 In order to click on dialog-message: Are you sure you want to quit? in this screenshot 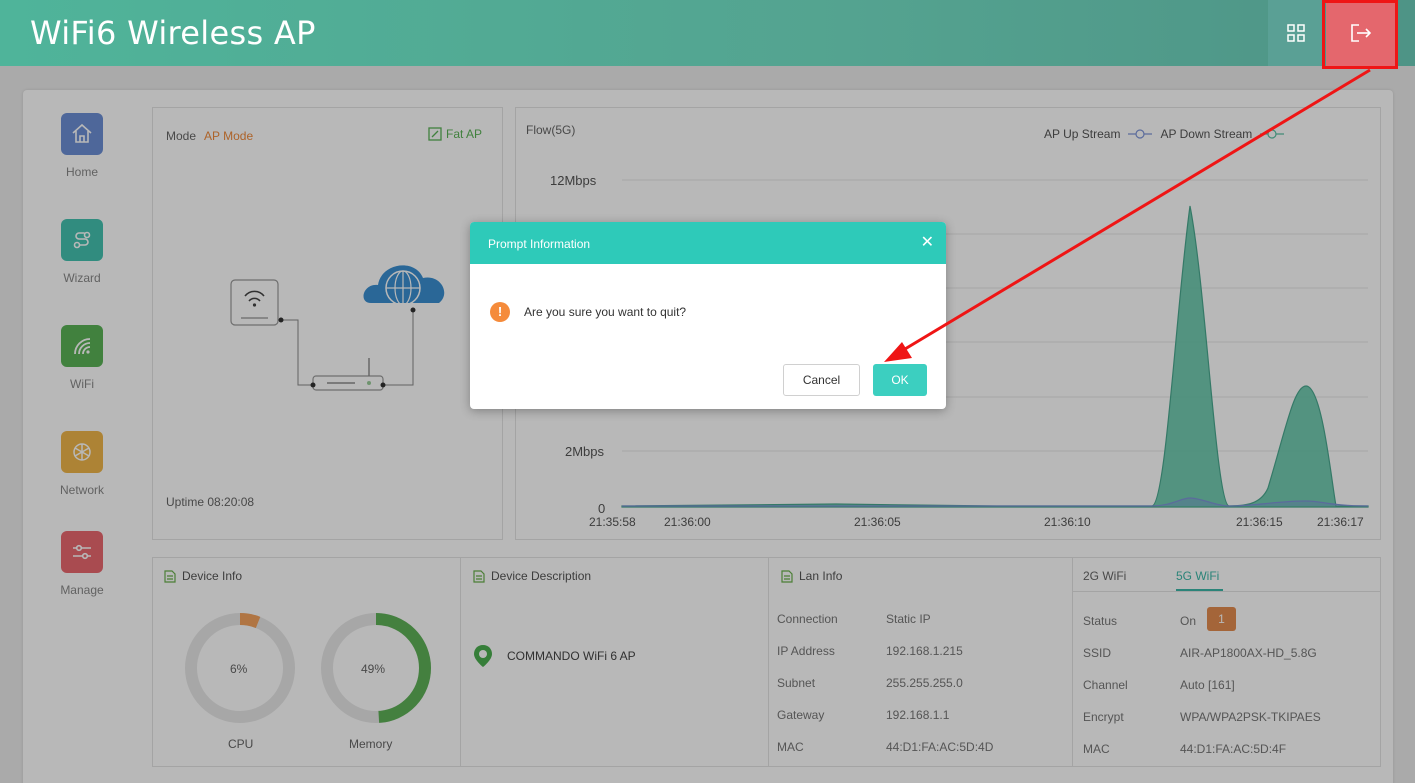, I will do `click(605, 312)`.